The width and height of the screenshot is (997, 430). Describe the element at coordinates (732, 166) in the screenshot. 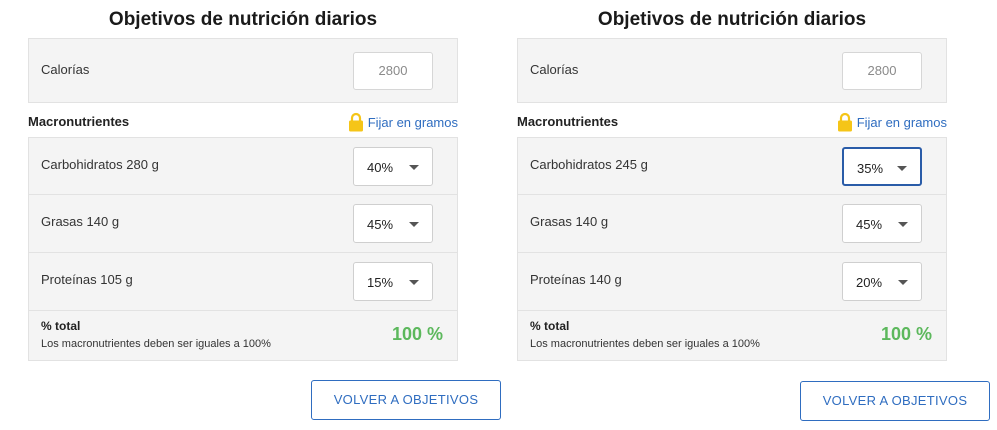

I see `macro-row-carbs: Carbohidratos 245 g 35%` at that location.